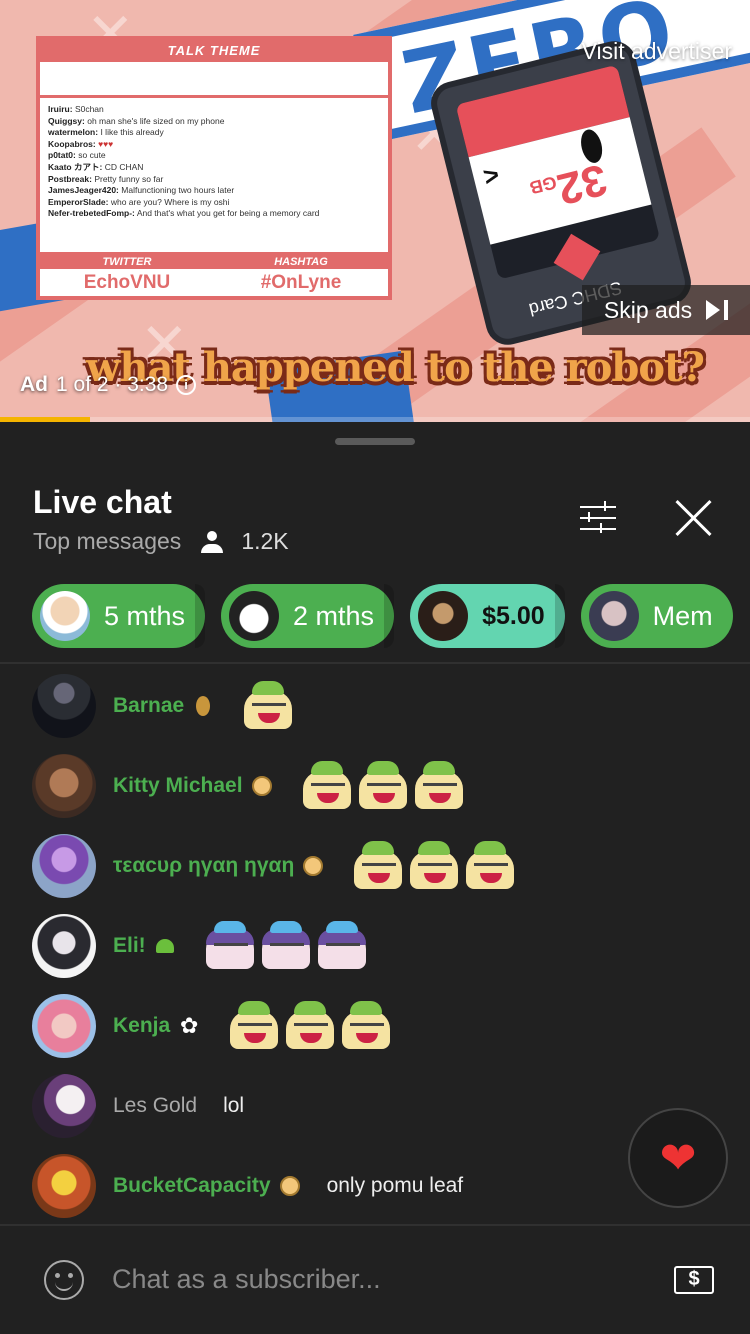  Describe the element at coordinates (375, 663) in the screenshot. I see `divider` at that location.